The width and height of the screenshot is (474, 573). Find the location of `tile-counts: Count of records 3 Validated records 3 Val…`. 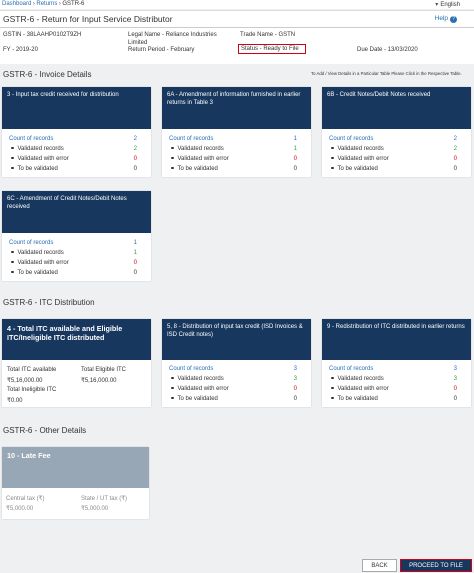

tile-counts: Count of records 3 Validated records 3 Val… is located at coordinates (233, 384).